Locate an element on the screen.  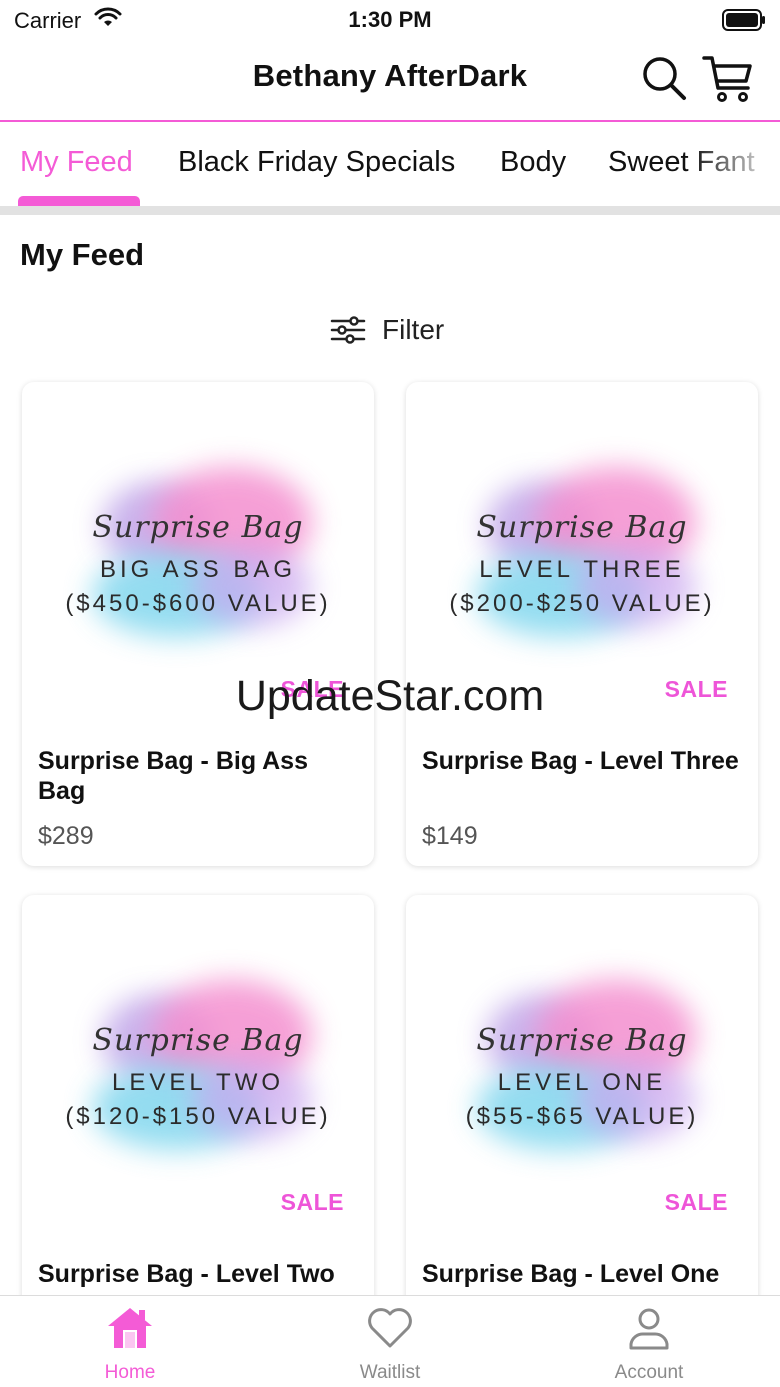
nav-item-account: Account is located at coordinates (649, 1341).